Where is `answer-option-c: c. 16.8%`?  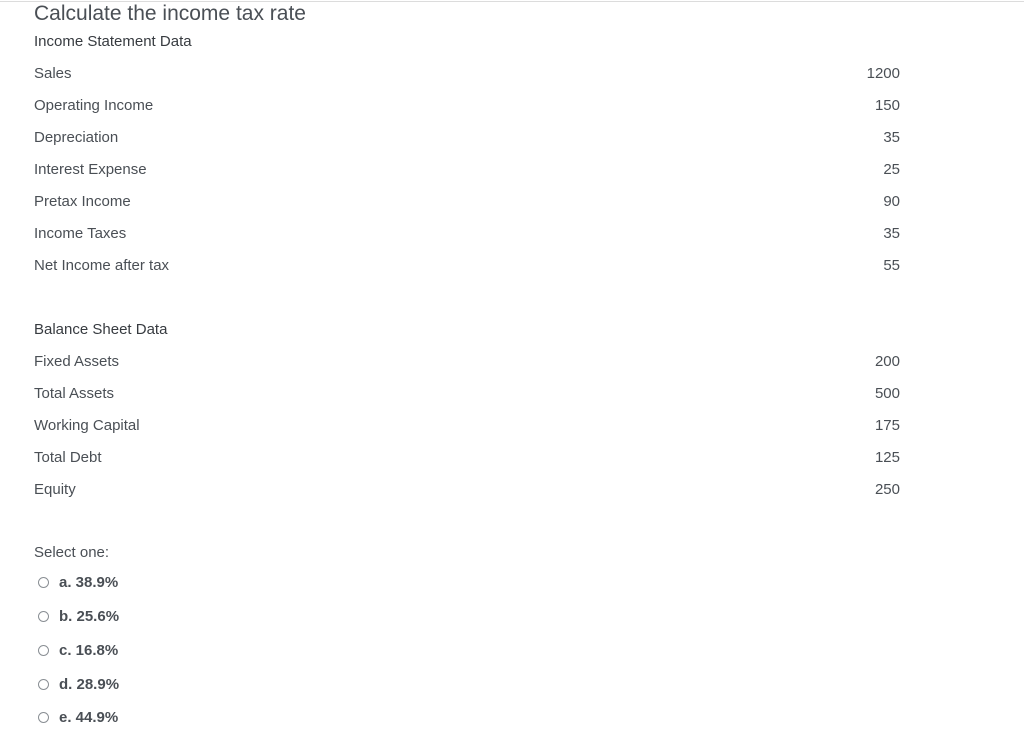
answer-option-c: c. 16.8% is located at coordinates (78, 650).